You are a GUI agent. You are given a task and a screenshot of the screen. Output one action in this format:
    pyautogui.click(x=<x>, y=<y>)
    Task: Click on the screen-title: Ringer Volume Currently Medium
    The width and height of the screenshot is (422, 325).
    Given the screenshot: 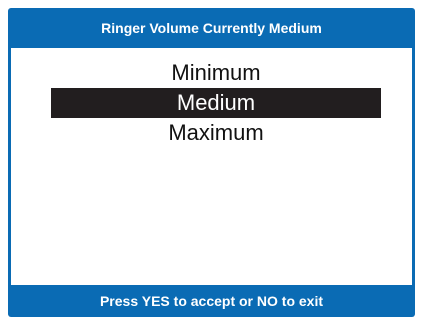 What is the action you would take?
    pyautogui.click(x=211, y=28)
    